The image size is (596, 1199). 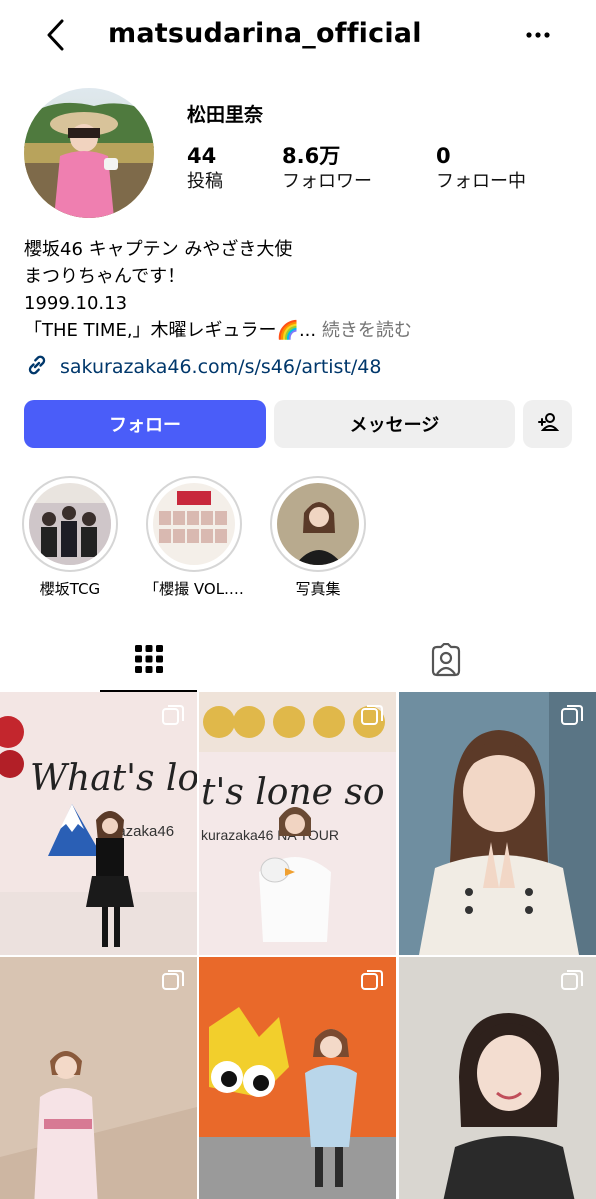 I want to click on stat-posts-value: 44, so click(x=202, y=156).